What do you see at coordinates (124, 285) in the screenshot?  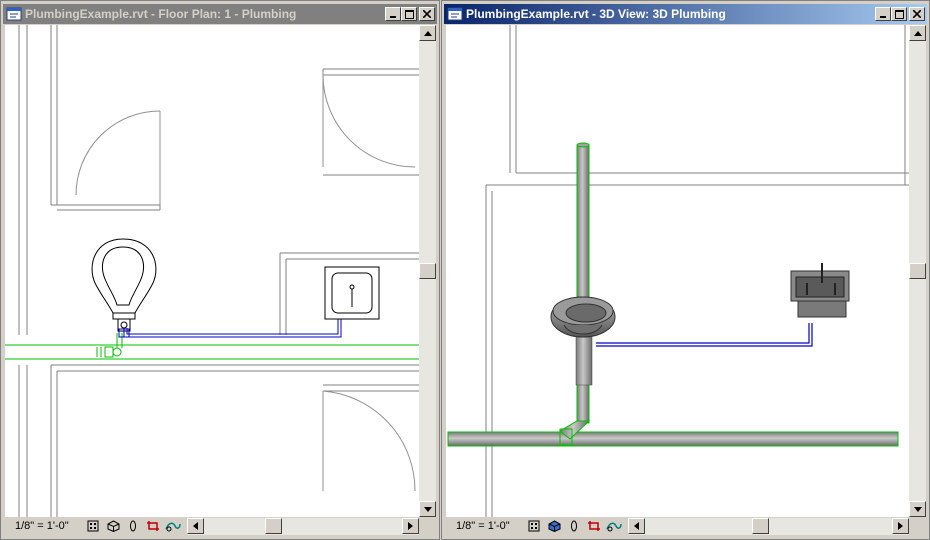 I see `toilet-plan` at bounding box center [124, 285].